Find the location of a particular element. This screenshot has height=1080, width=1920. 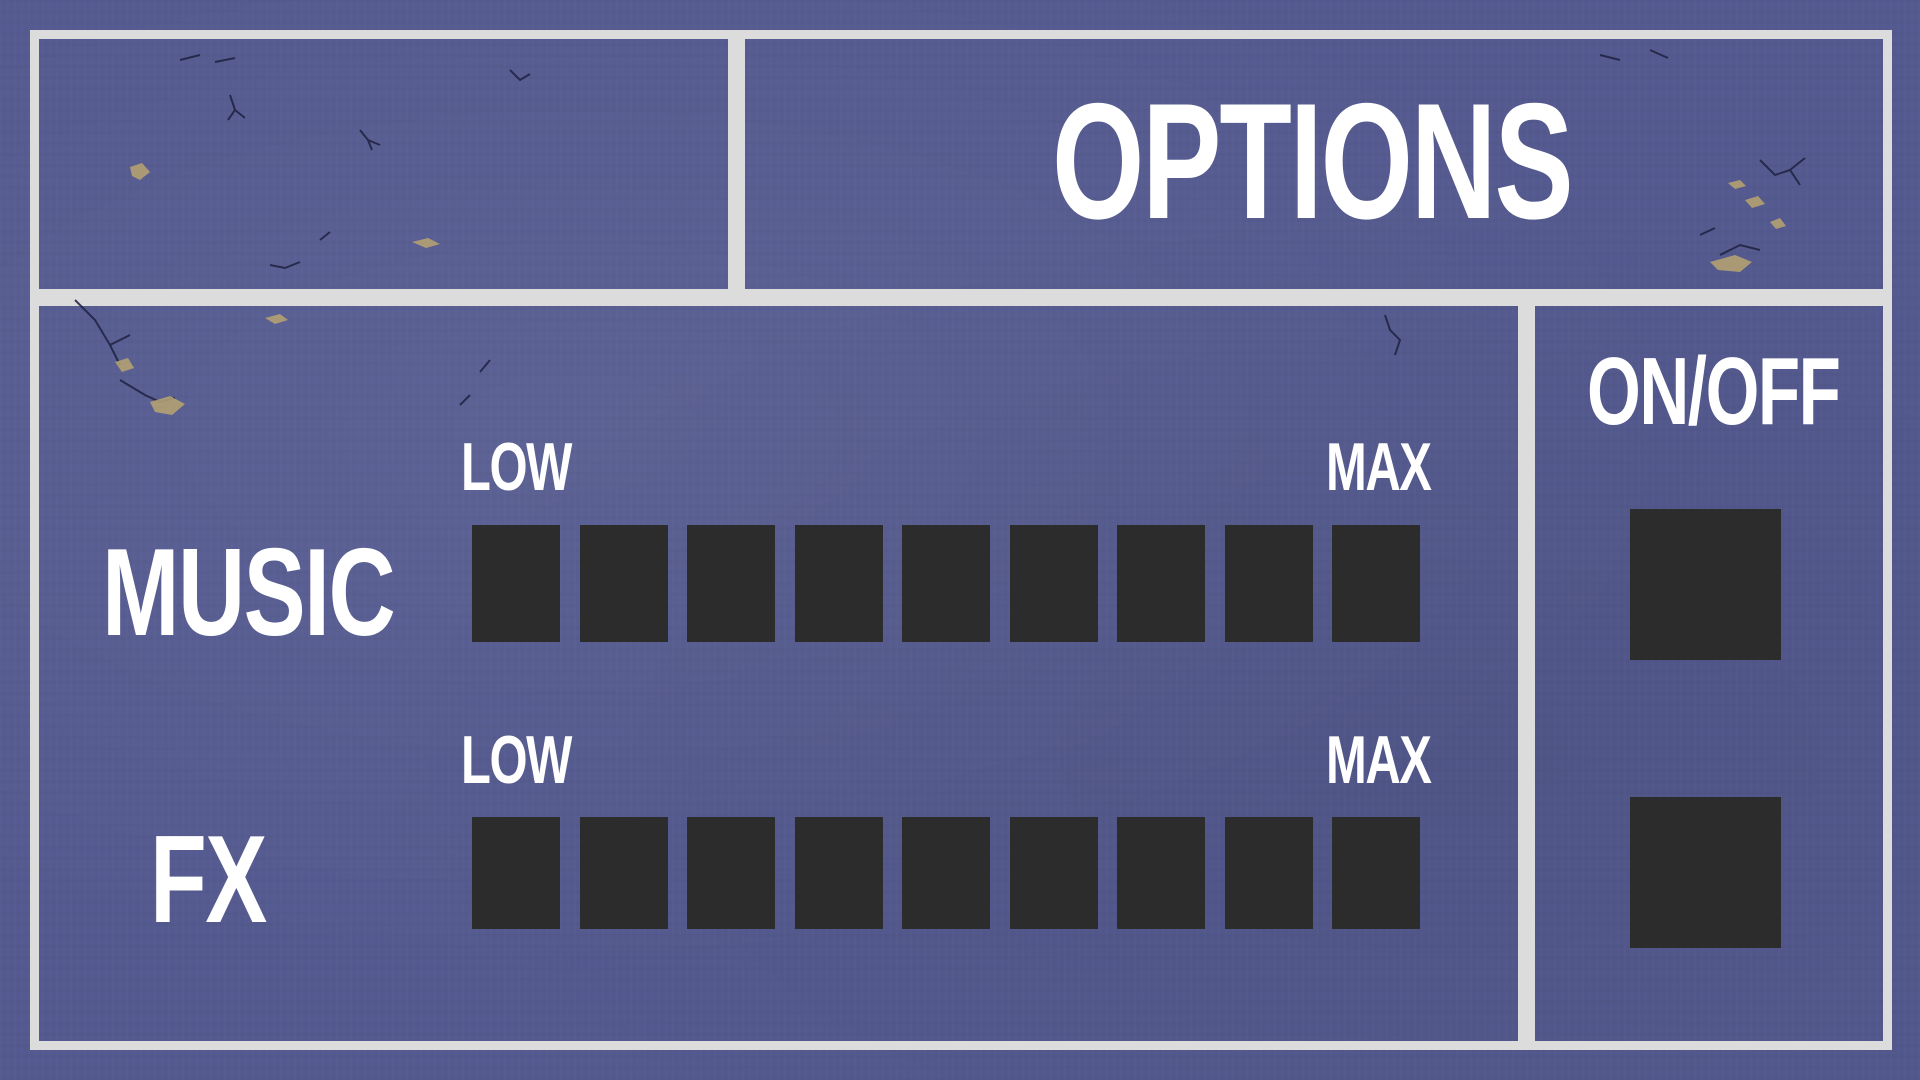

top-vertical-divider is located at coordinates (736, 164).